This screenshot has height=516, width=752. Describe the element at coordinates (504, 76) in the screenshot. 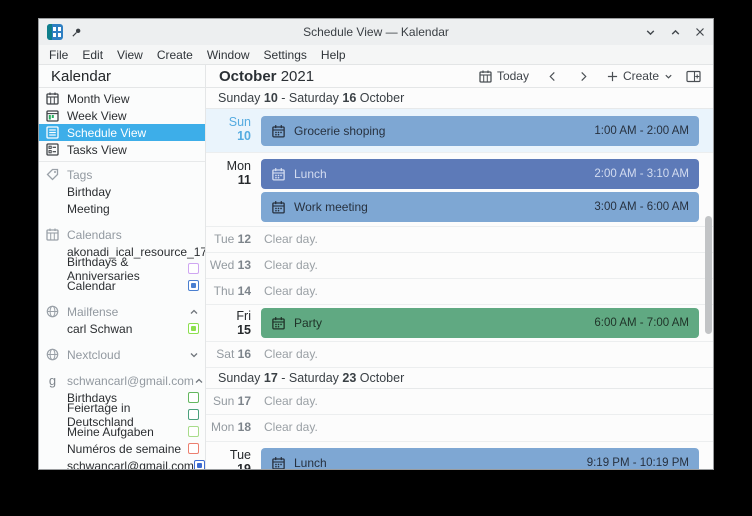

I see `today-button: Today` at that location.